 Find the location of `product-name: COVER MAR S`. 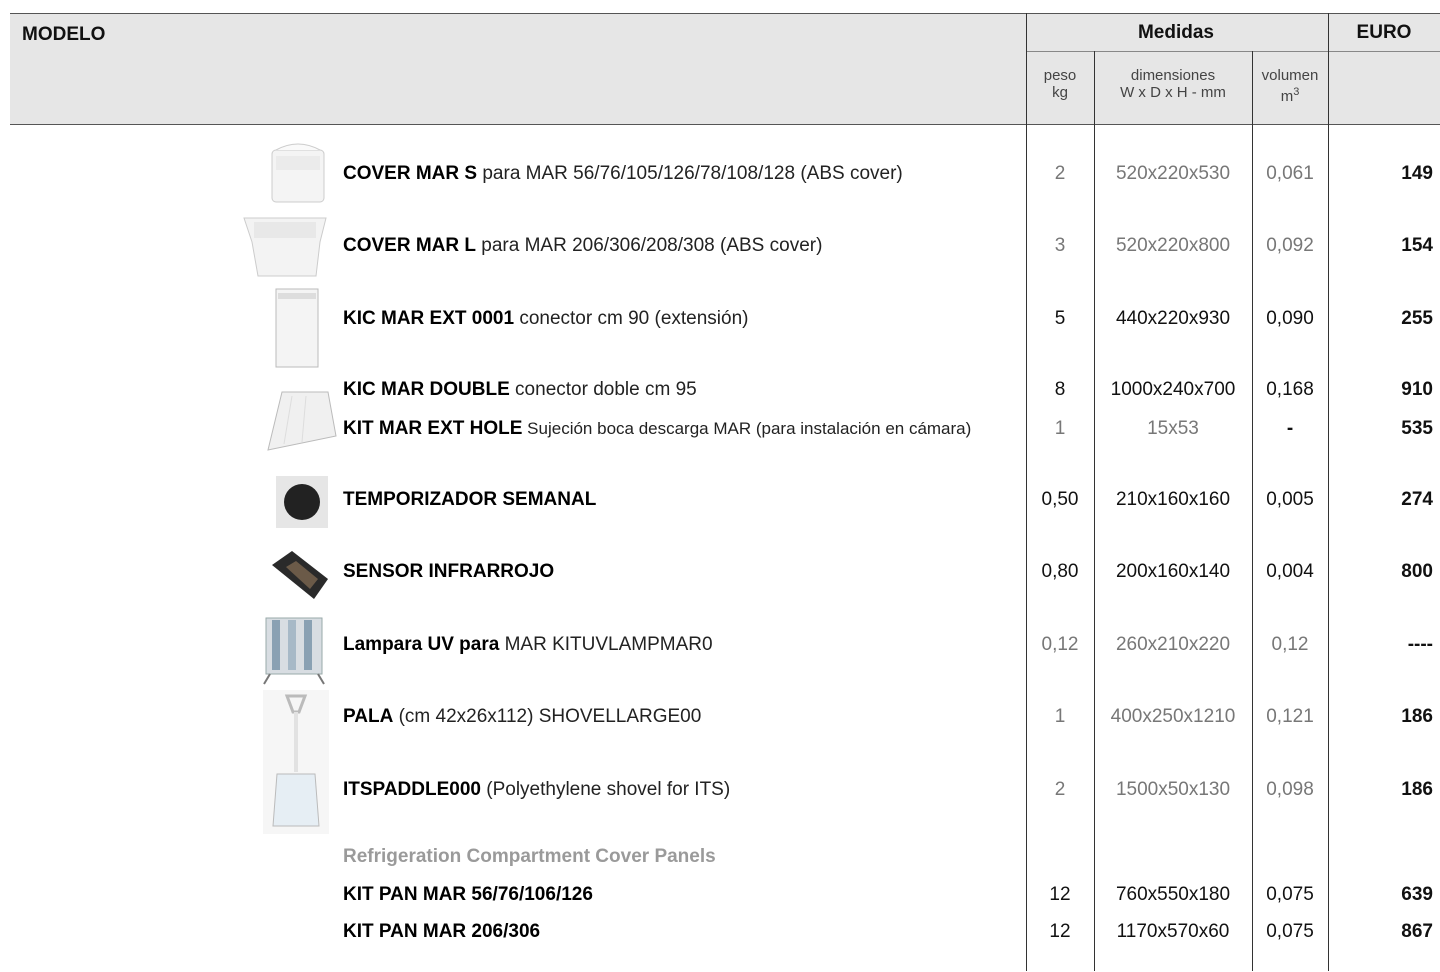

product-name: COVER MAR S is located at coordinates (410, 173).